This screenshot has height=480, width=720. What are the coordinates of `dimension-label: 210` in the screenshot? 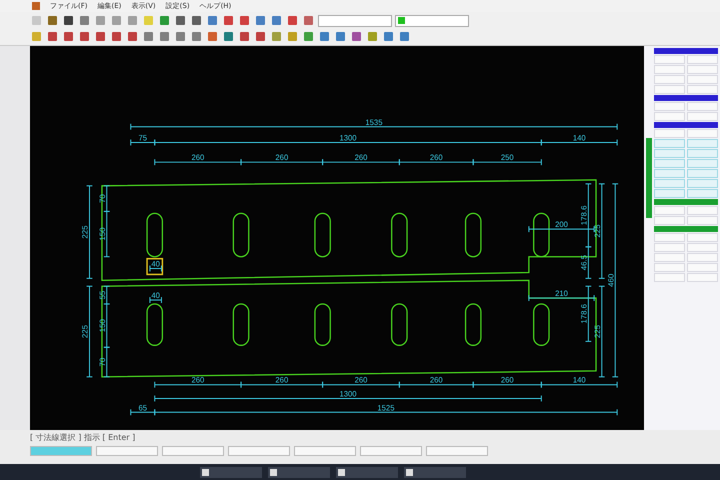 It's located at (561, 293).